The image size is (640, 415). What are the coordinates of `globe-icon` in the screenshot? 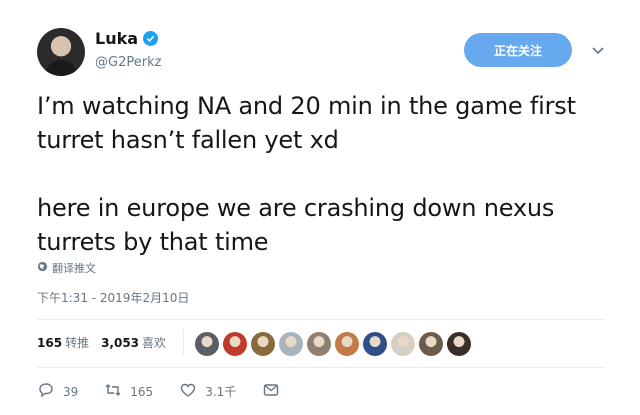 It's located at (42, 268).